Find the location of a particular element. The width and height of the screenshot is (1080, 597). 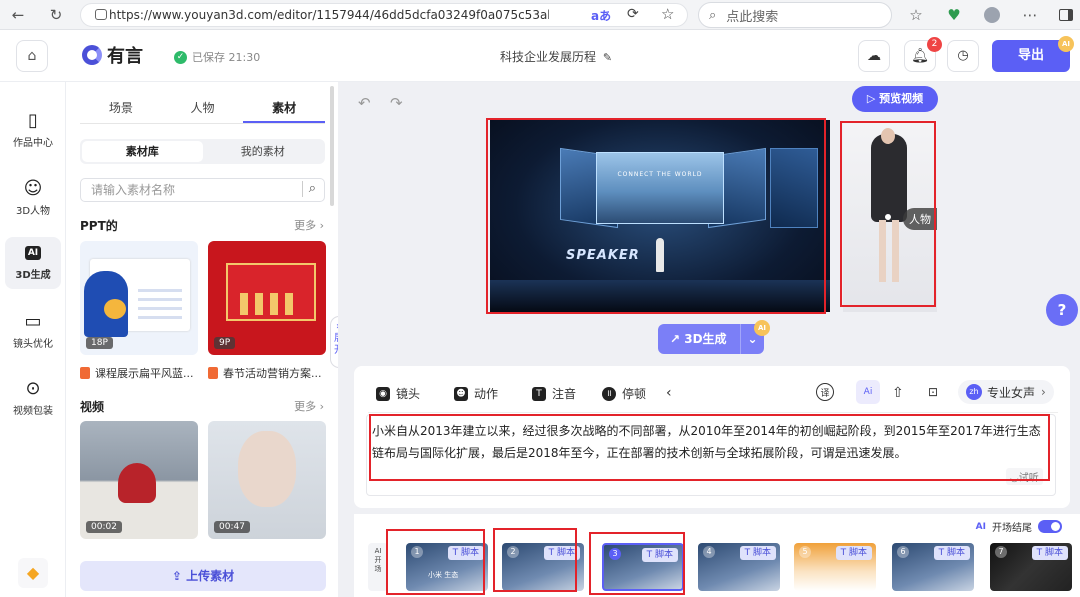

duration-badge: 00:02 is located at coordinates (104, 527).